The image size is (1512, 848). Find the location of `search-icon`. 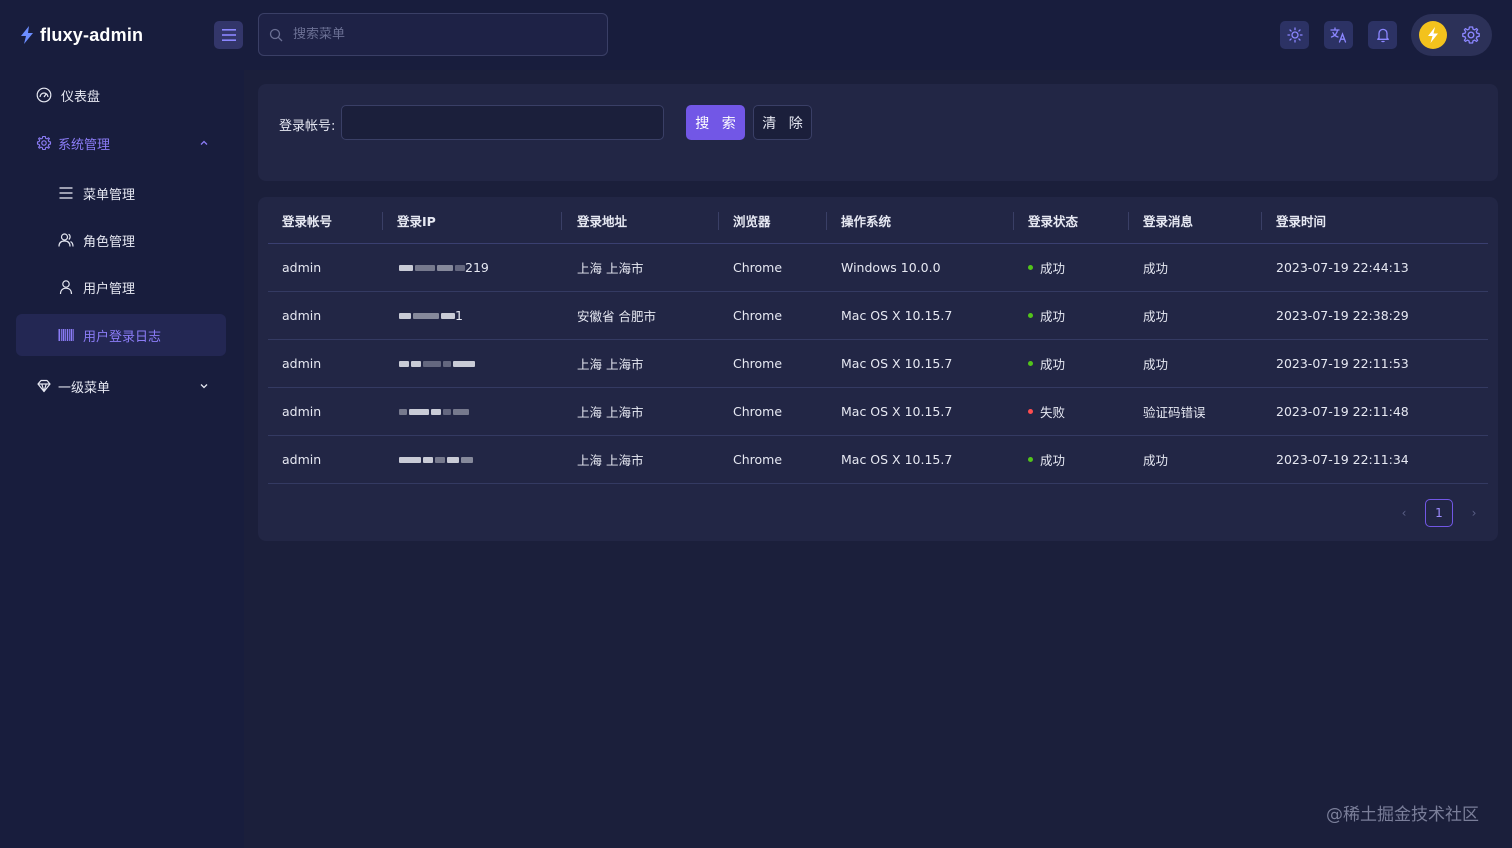

search-icon is located at coordinates (276, 34).